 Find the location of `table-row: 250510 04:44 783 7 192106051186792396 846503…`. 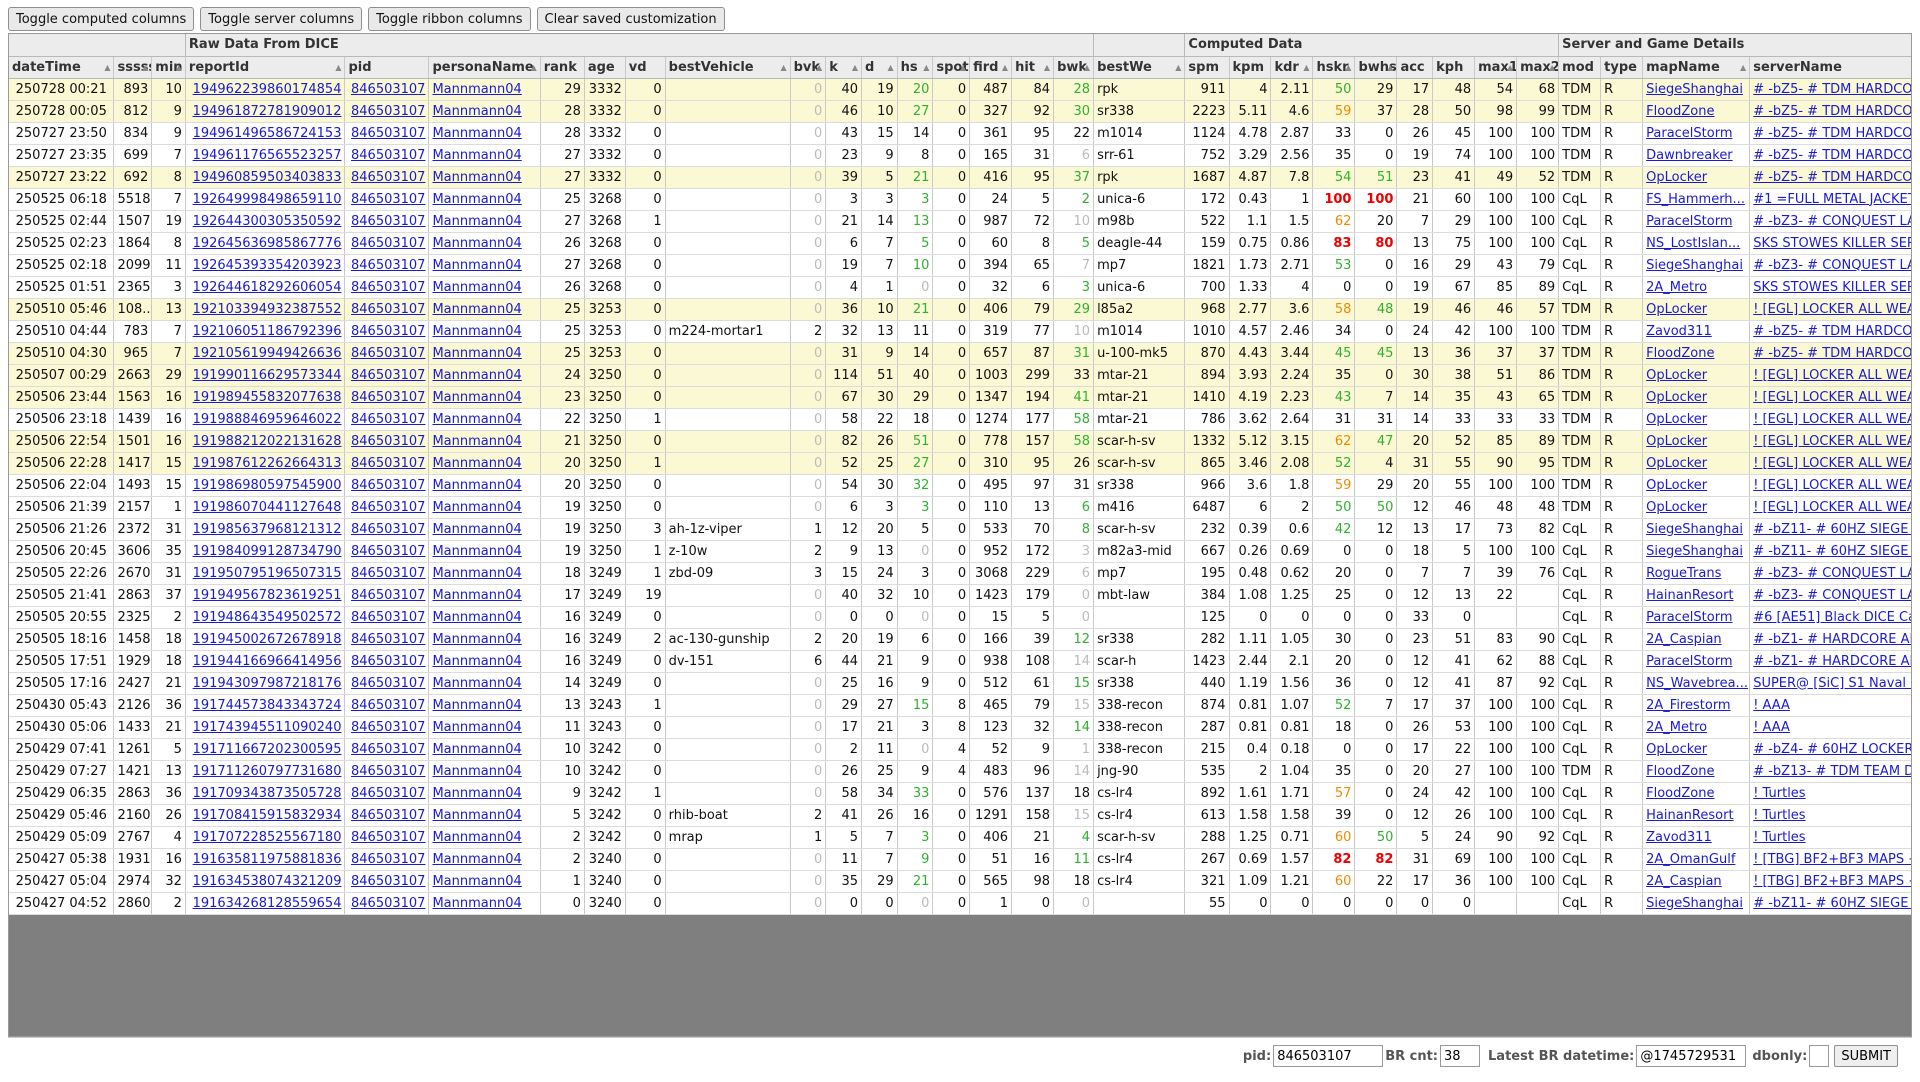

table-row: 250510 04:44 783 7 192106051186792396 846503… is located at coordinates (960, 331).